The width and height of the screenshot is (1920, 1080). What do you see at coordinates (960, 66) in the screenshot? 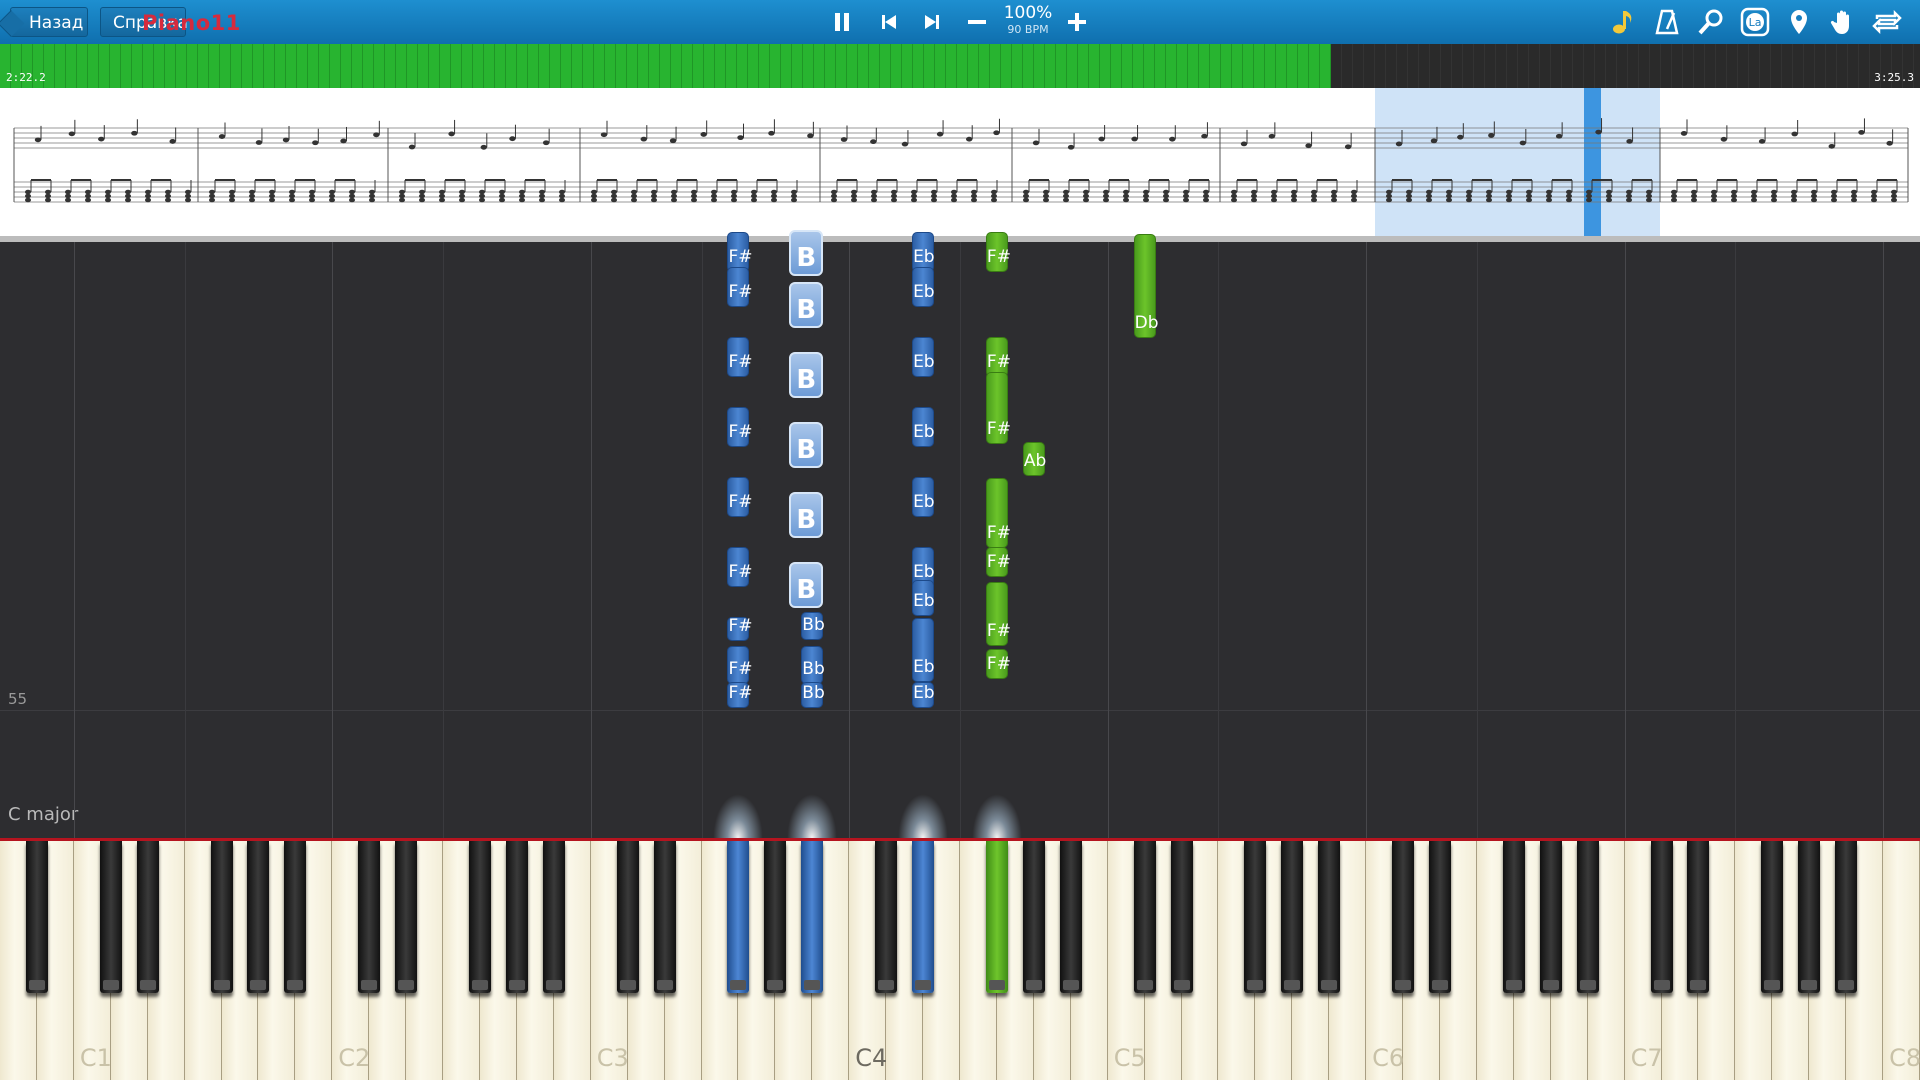
I see `song-progress-bar: 2:22.2 3:25.3` at bounding box center [960, 66].